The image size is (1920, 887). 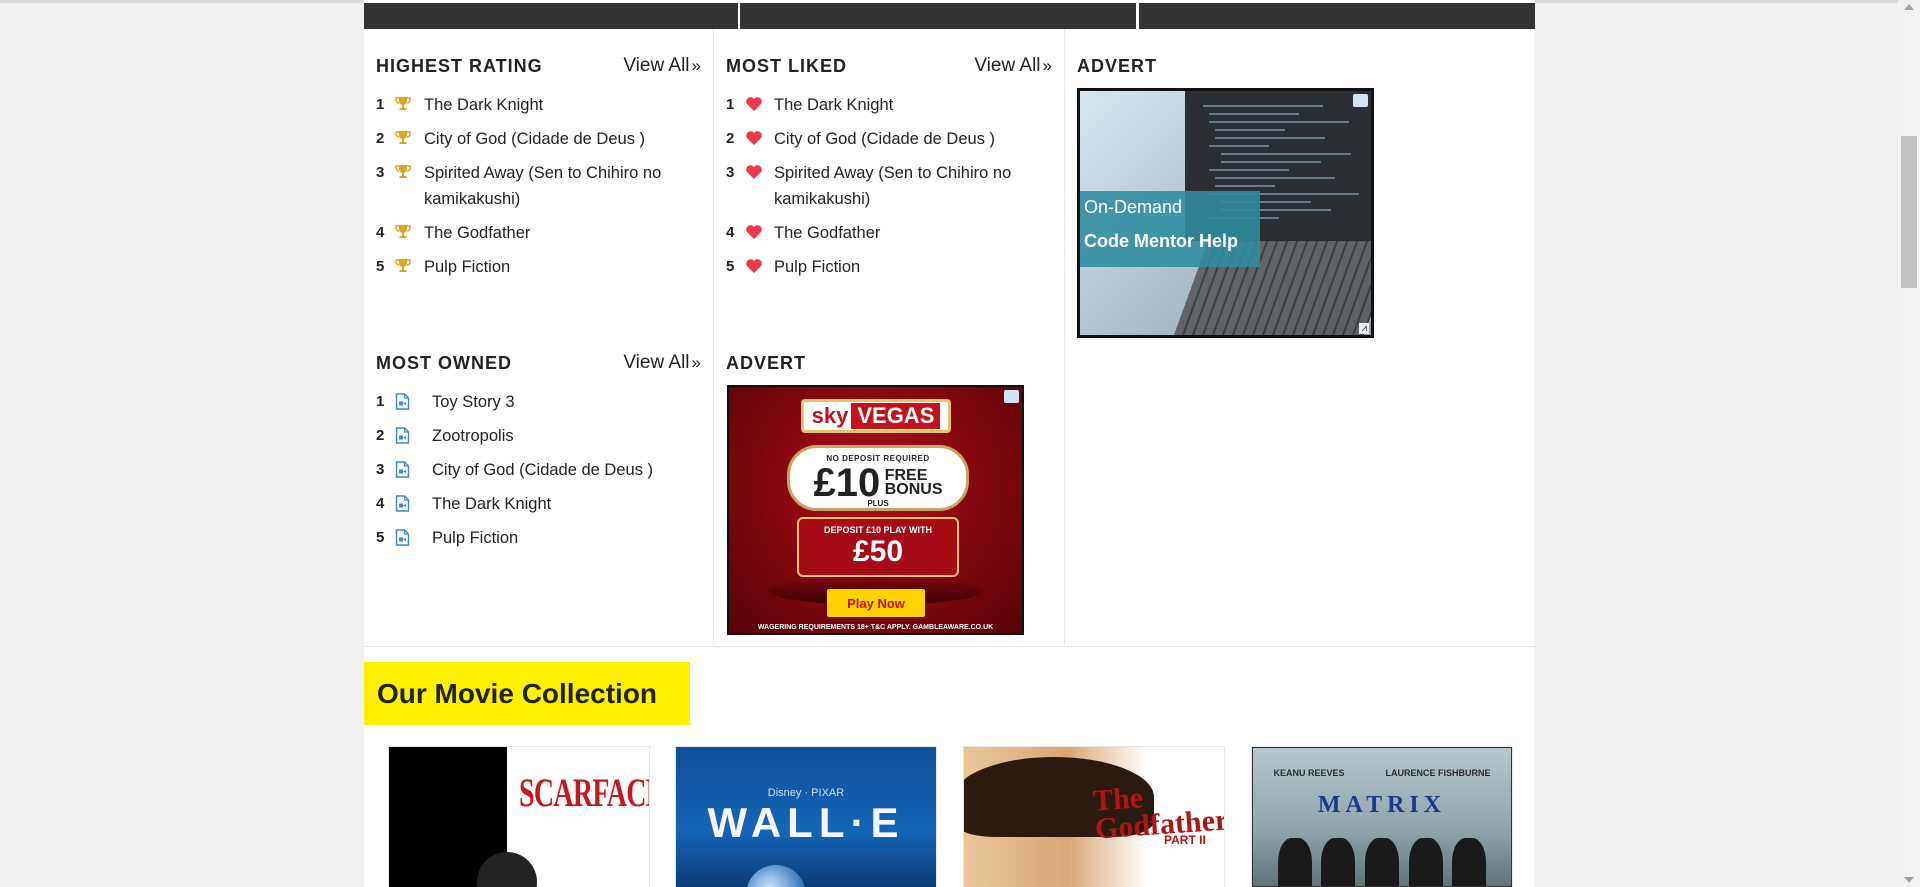 What do you see at coordinates (444, 362) in the screenshot?
I see `most-owned-title: MOST OWNED` at bounding box center [444, 362].